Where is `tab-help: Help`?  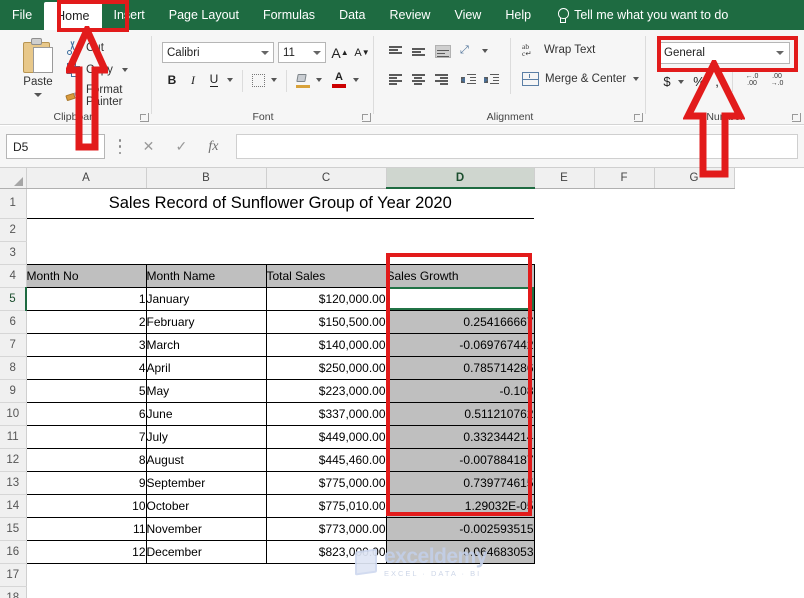 tab-help: Help is located at coordinates (518, 15).